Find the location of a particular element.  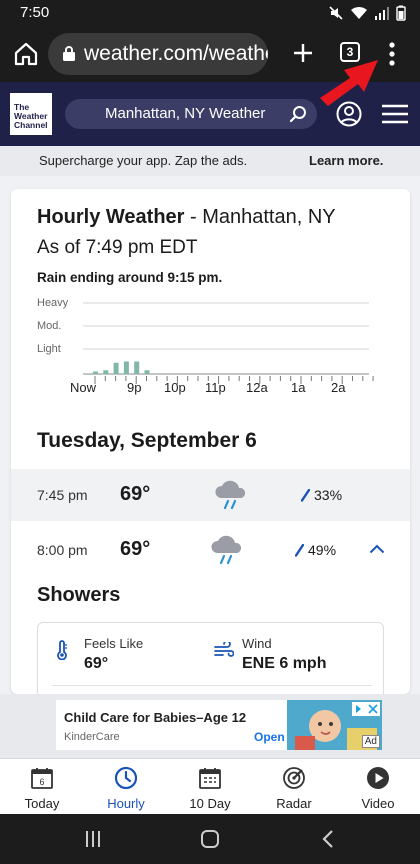

precip-bars is located at coordinates (228, 343).